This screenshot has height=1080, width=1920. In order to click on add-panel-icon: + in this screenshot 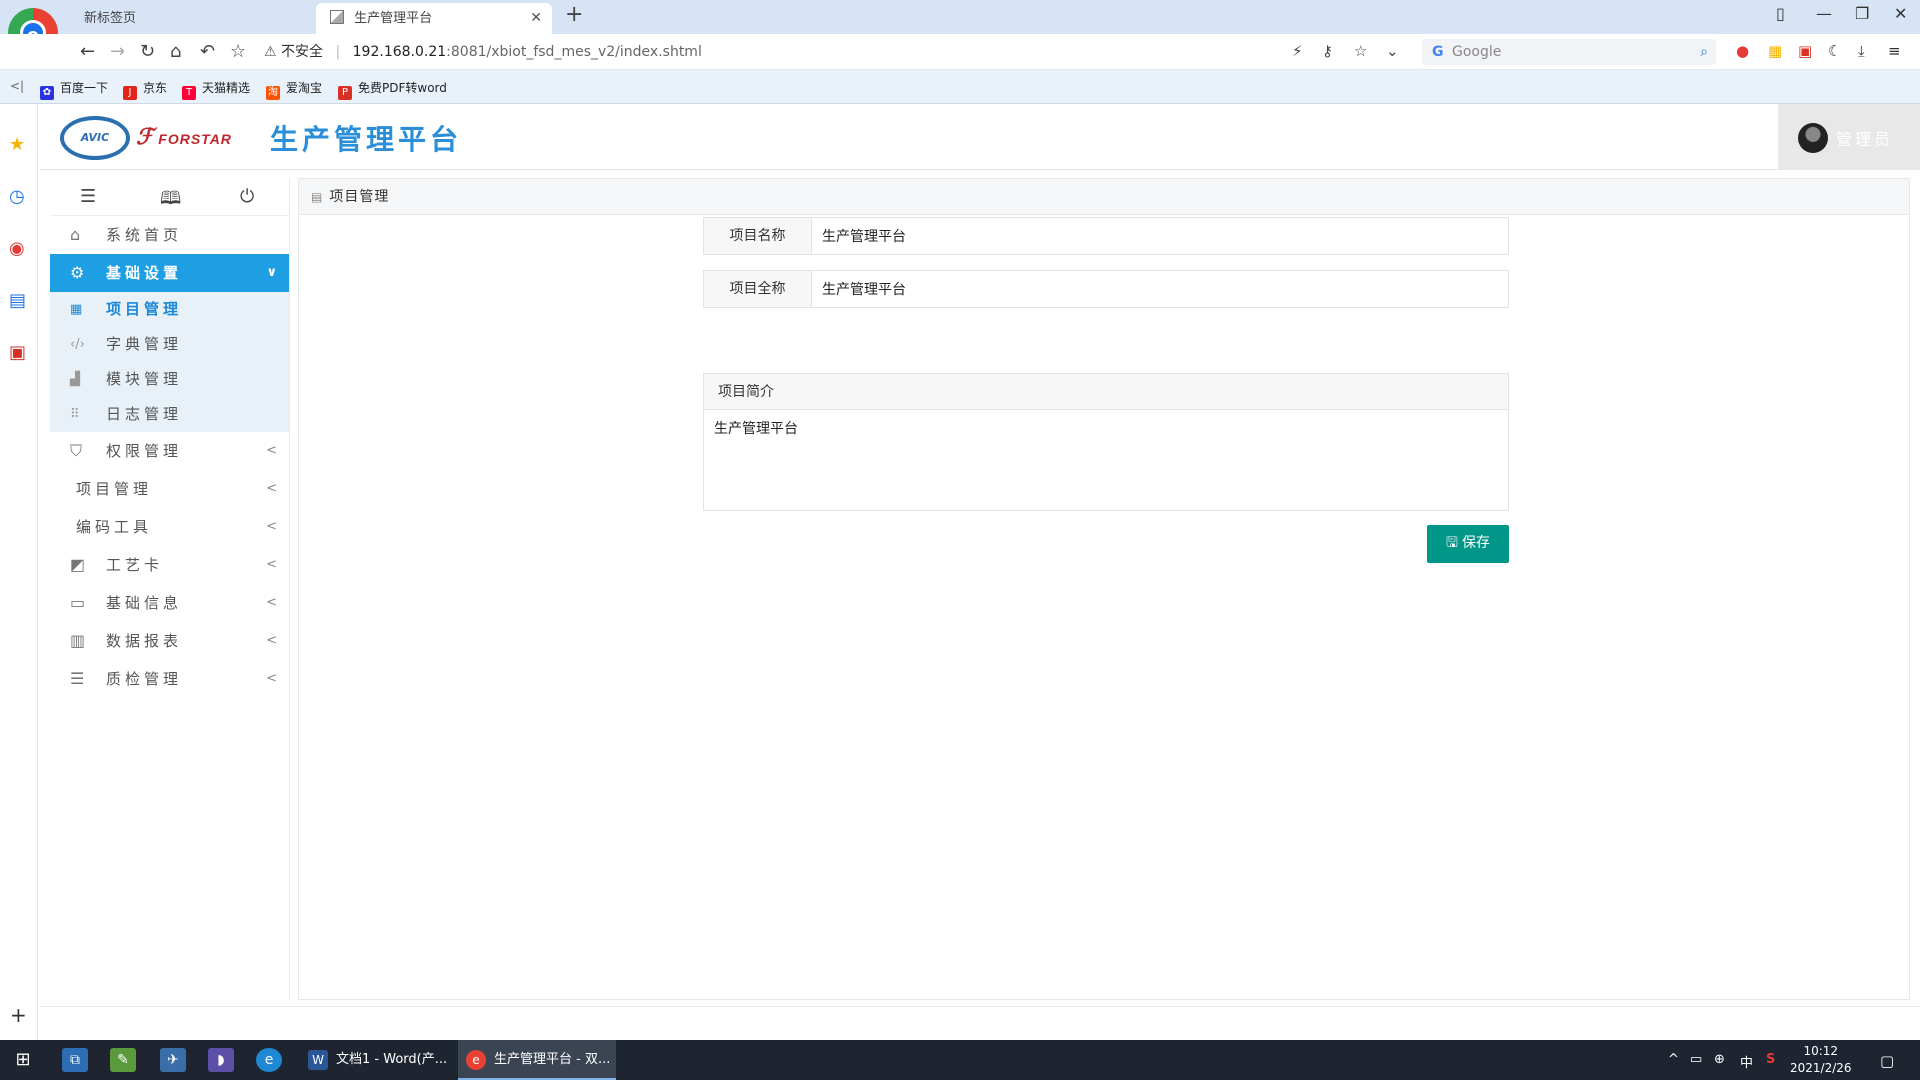, I will do `click(18, 1015)`.